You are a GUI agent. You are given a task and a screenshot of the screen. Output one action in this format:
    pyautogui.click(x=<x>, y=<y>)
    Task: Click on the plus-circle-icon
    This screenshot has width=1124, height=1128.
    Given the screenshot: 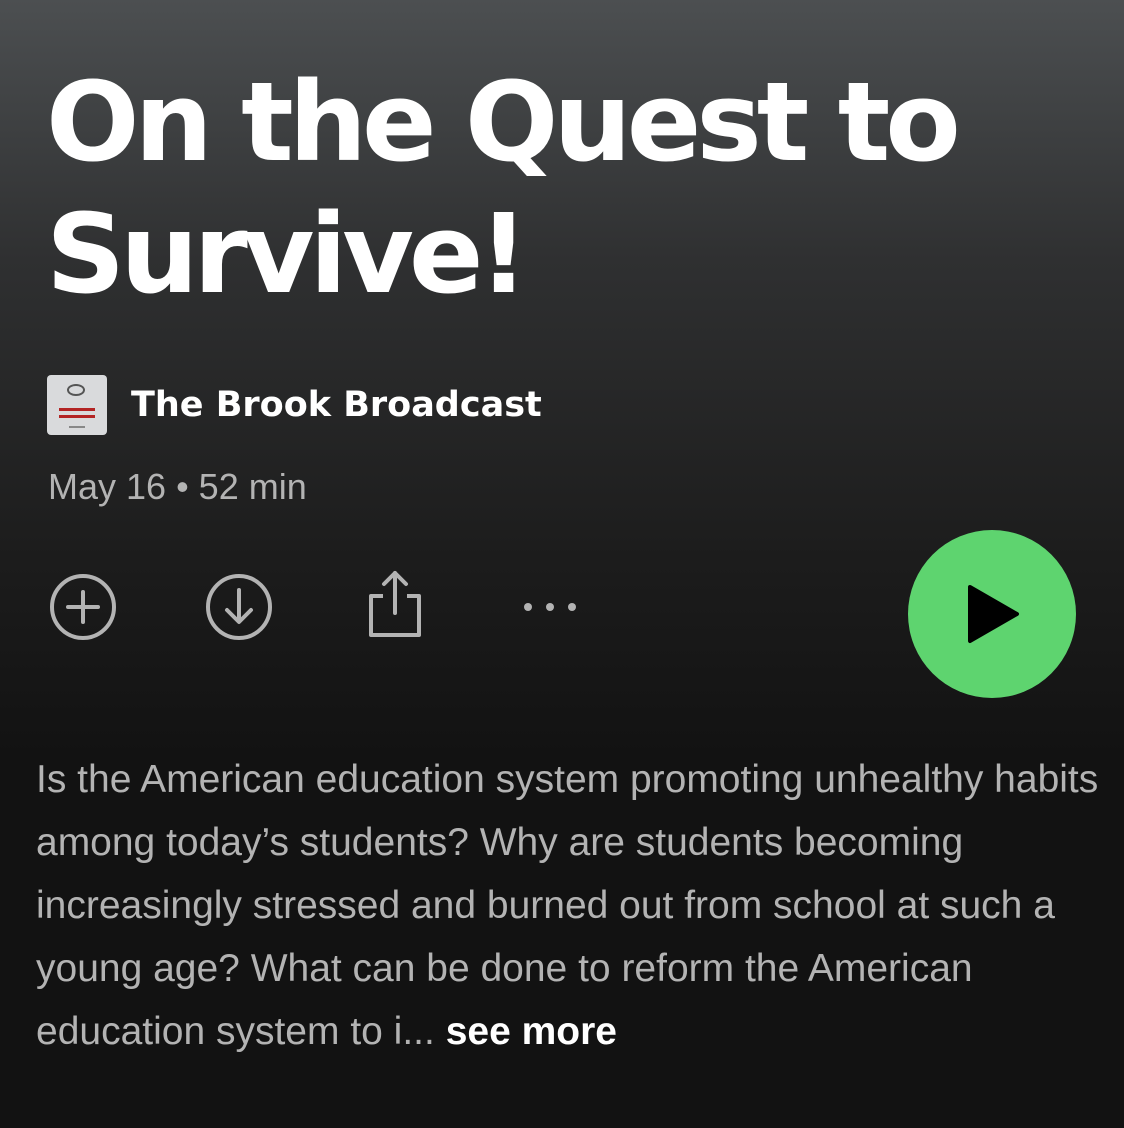 What is the action you would take?
    pyautogui.click(x=83, y=607)
    